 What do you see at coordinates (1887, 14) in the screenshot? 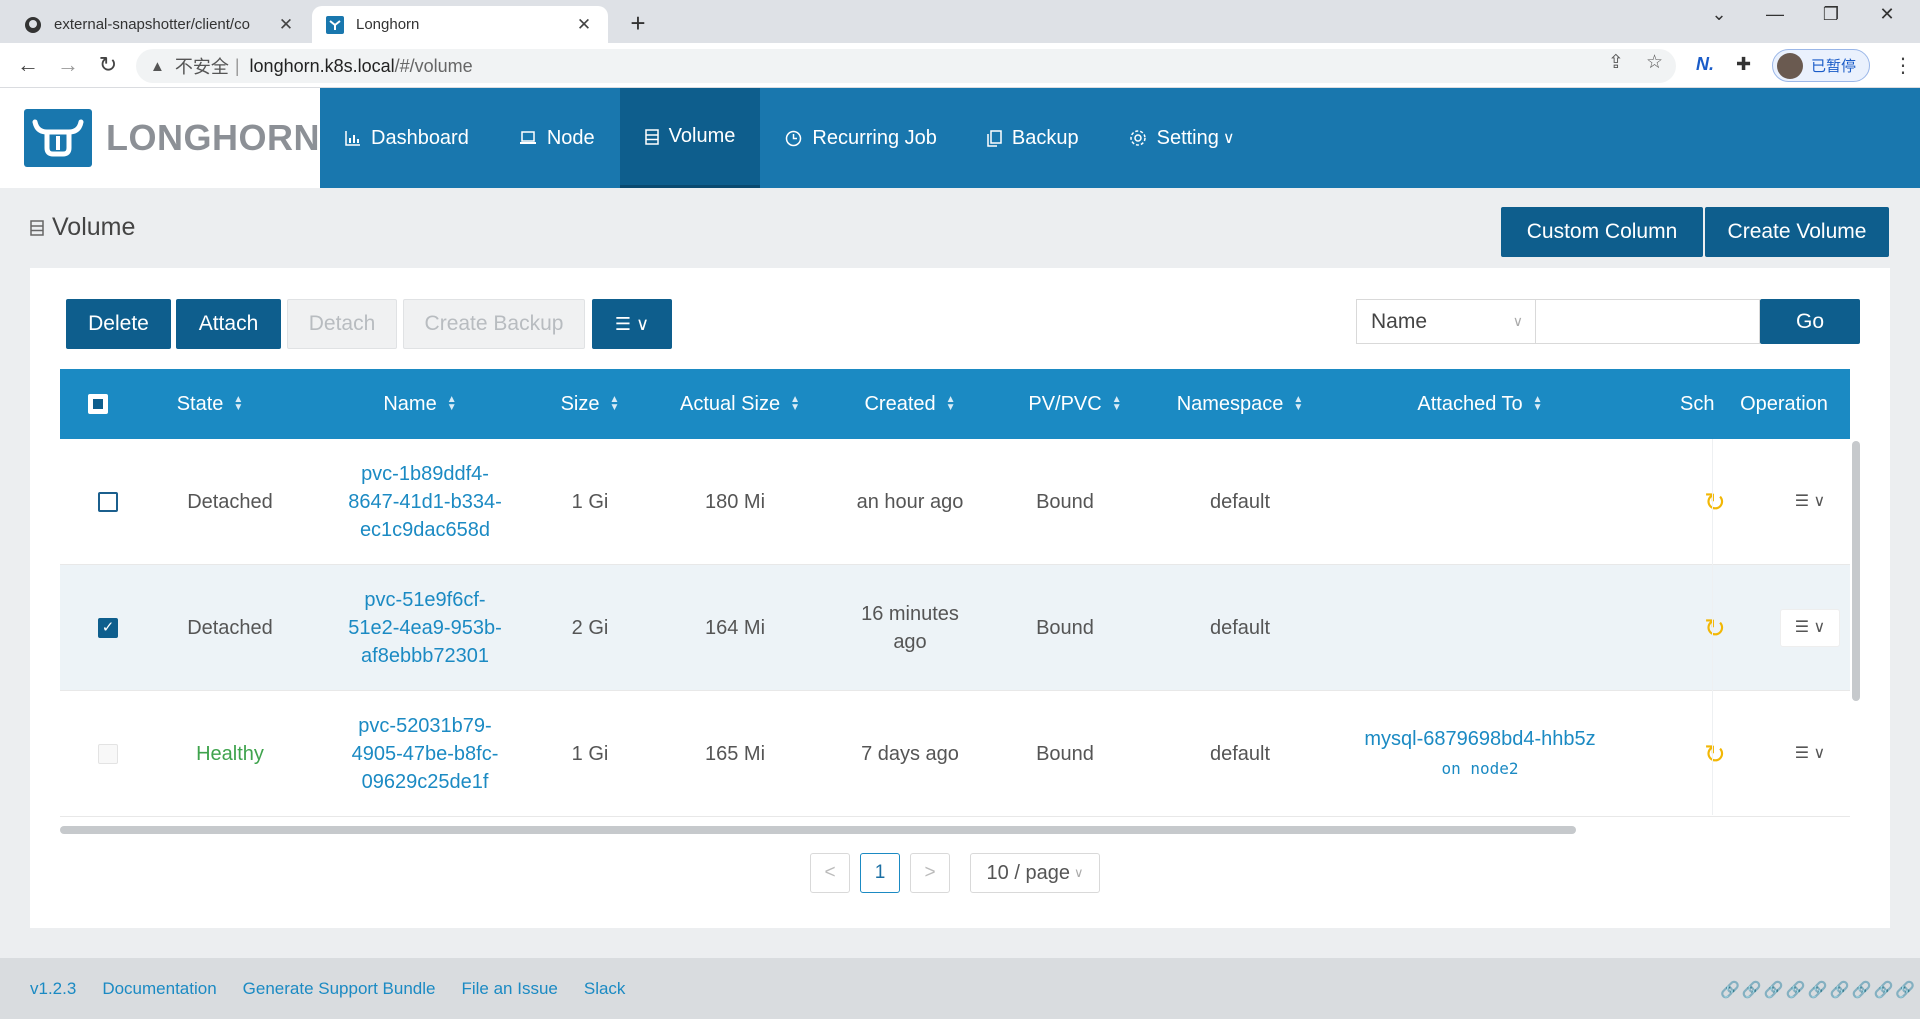
I see `window-close-icon: ✕` at bounding box center [1887, 14].